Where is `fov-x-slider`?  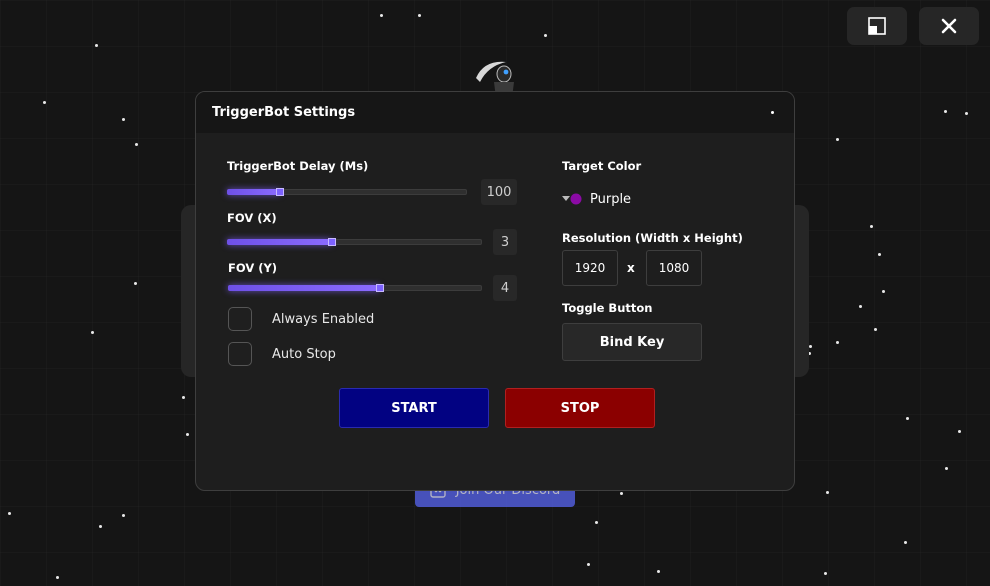
fov-x-slider is located at coordinates (354, 242).